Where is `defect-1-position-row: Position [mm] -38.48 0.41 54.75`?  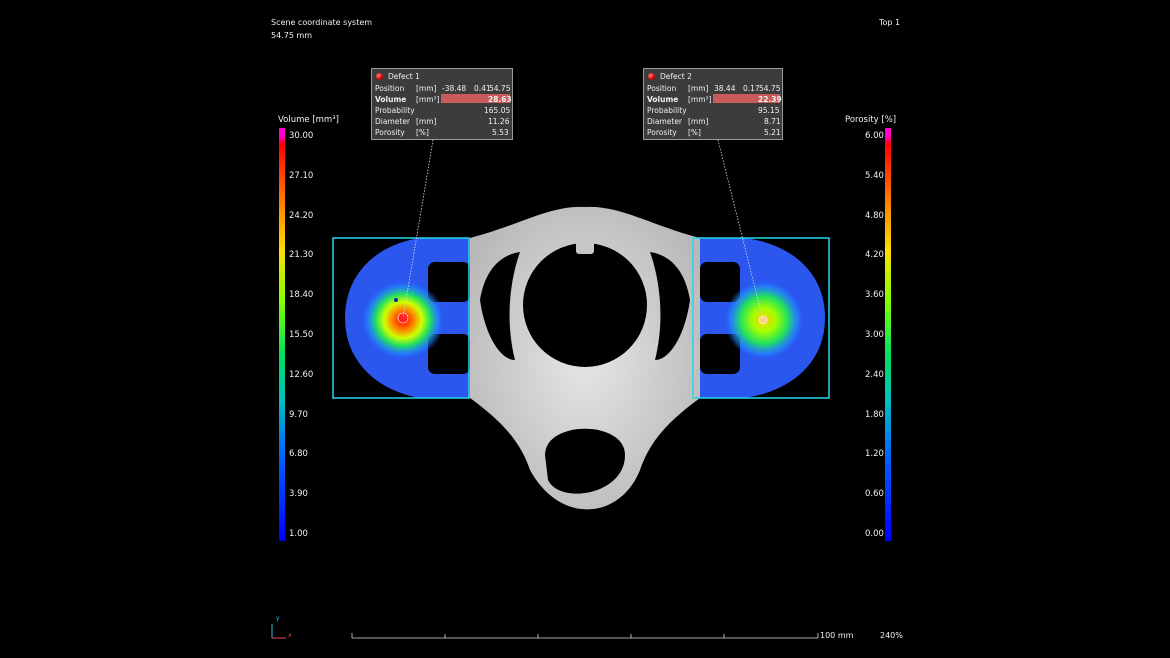 defect-1-position-row: Position [mm] -38.48 0.41 54.75 is located at coordinates (443, 88).